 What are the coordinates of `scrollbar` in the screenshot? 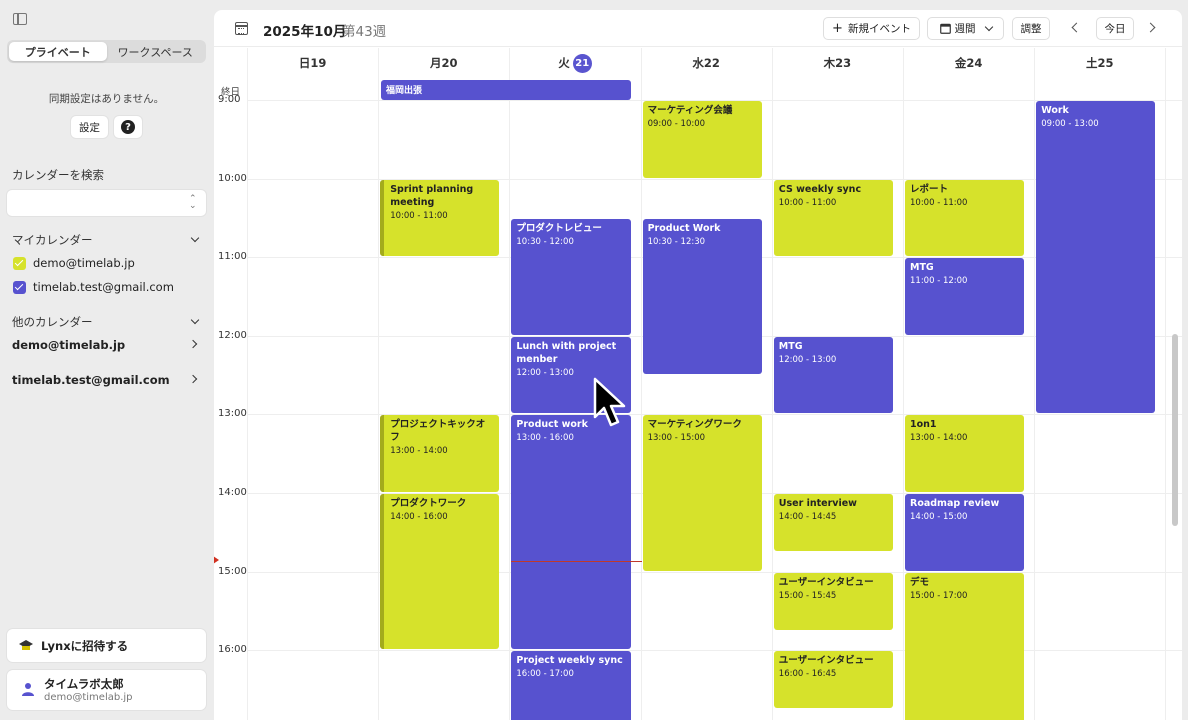 It's located at (1175, 430).